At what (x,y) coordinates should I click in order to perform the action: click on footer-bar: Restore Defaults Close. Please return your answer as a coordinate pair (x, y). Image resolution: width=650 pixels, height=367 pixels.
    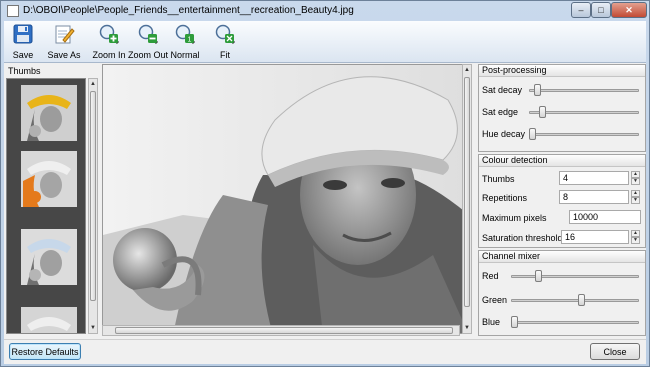
    Looking at the image, I should click on (325, 351).